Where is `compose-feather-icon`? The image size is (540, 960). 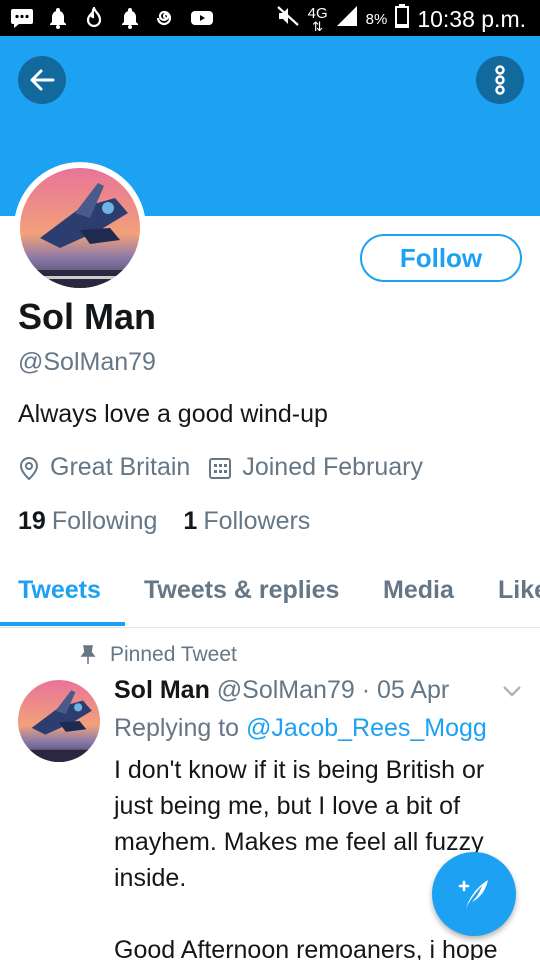
compose-feather-icon is located at coordinates (473, 894).